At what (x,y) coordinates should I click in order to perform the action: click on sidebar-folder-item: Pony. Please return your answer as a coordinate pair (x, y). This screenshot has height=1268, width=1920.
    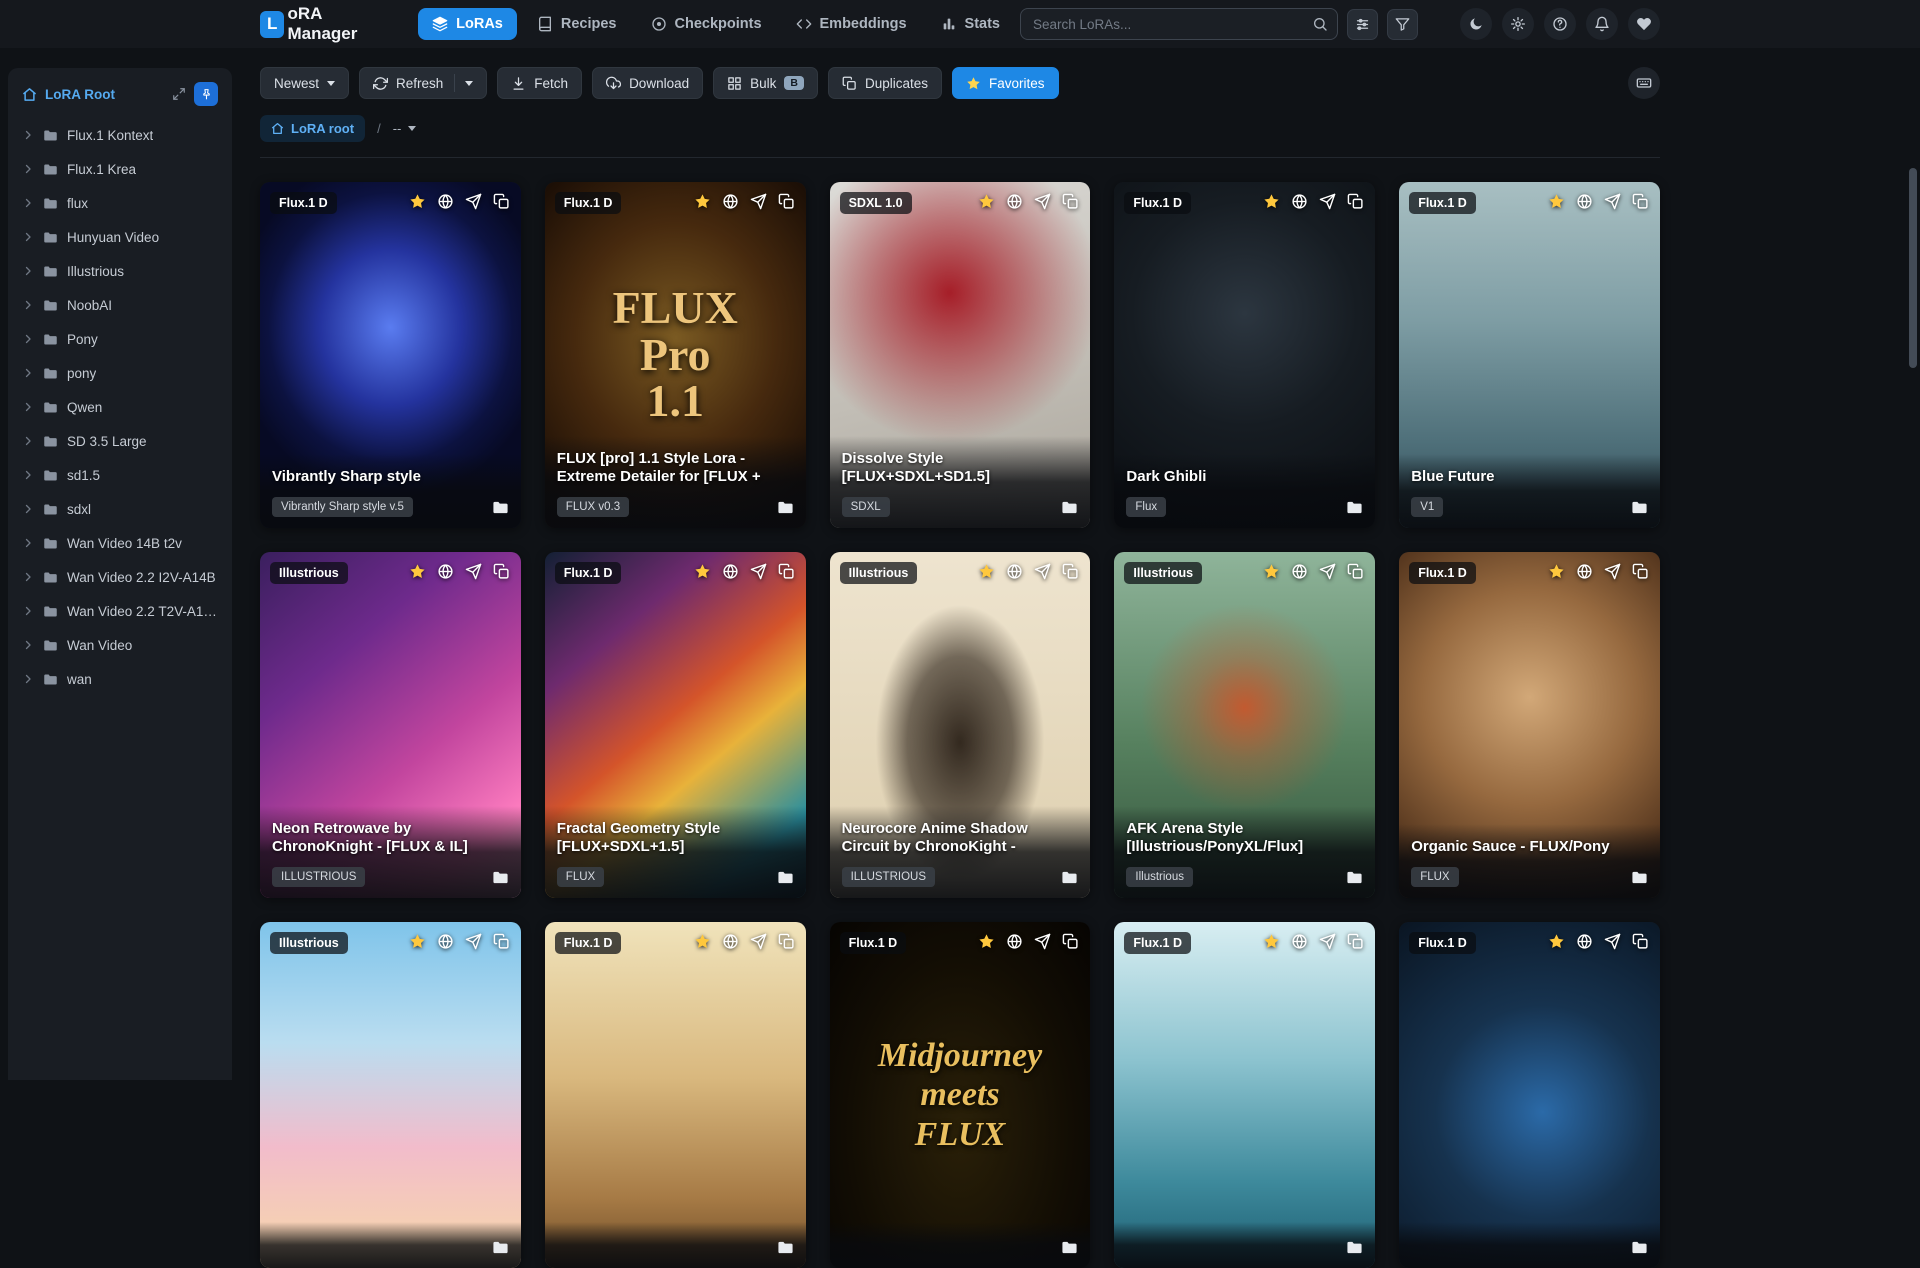
    Looking at the image, I should click on (120, 339).